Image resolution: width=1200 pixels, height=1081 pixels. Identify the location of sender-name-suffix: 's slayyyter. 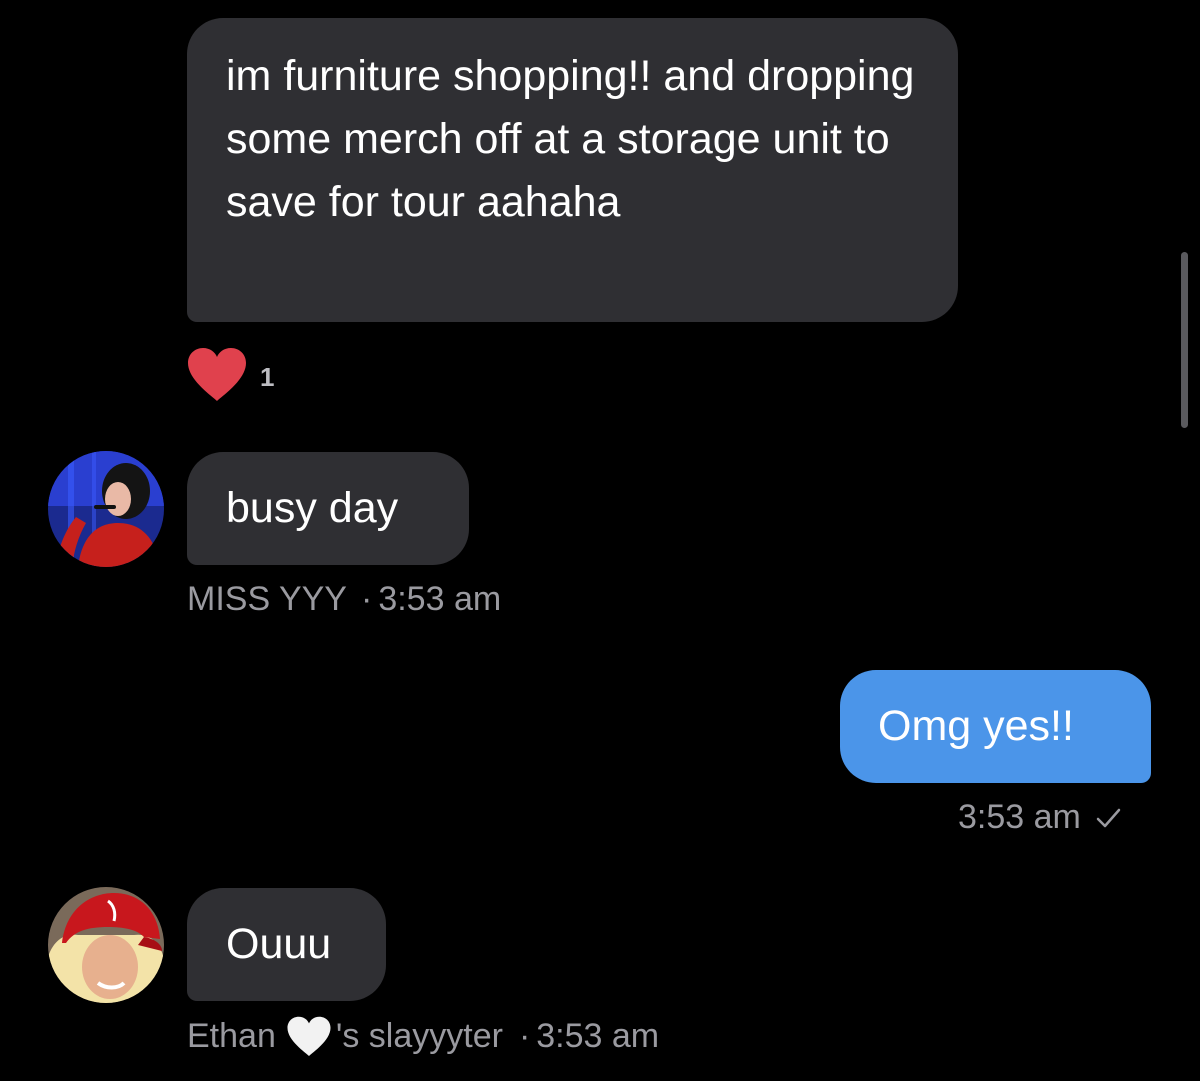
(419, 1035).